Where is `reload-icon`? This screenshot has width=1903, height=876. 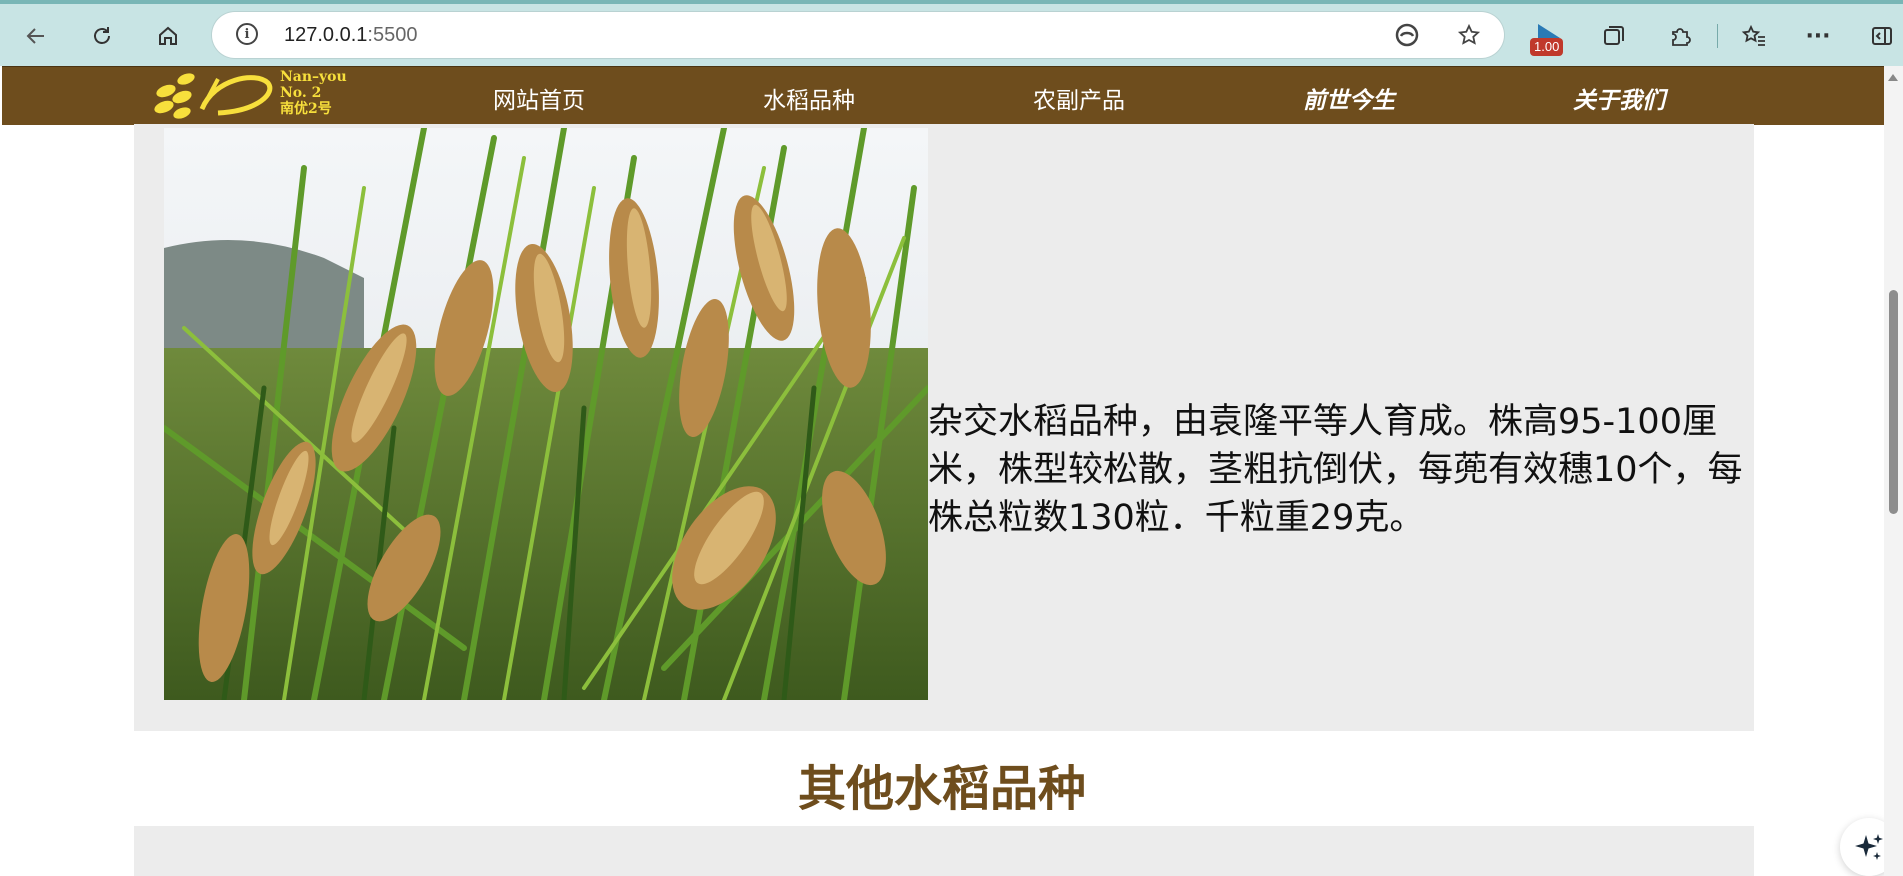
reload-icon is located at coordinates (102, 35).